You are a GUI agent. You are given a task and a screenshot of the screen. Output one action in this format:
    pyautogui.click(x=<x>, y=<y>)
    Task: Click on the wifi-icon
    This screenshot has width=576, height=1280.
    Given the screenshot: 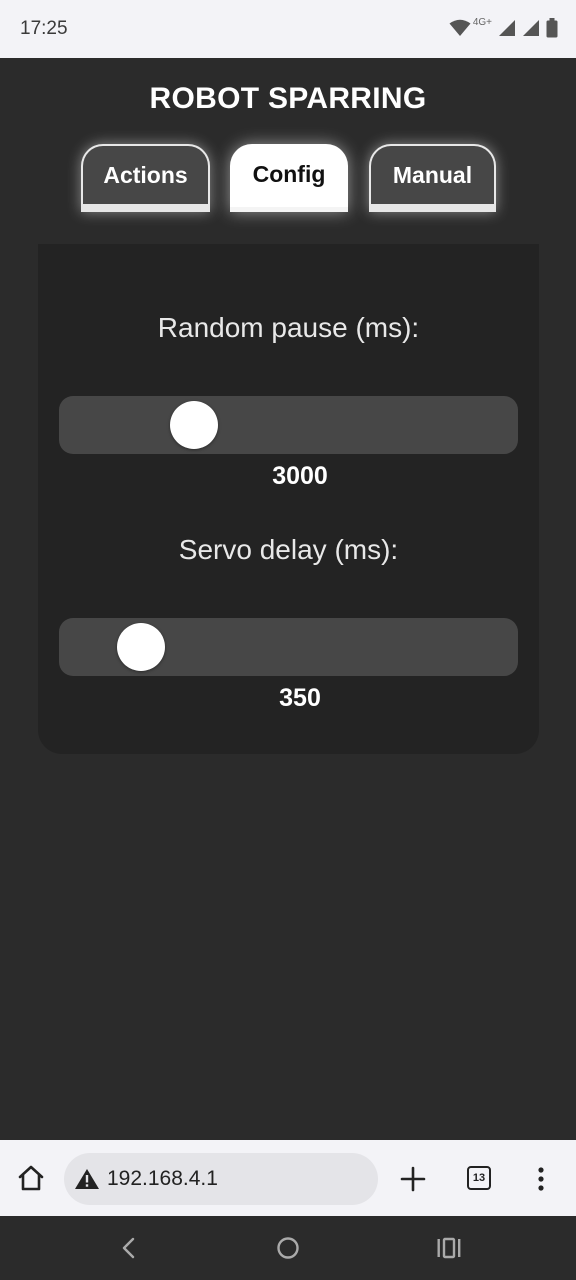 What is the action you would take?
    pyautogui.click(x=460, y=27)
    